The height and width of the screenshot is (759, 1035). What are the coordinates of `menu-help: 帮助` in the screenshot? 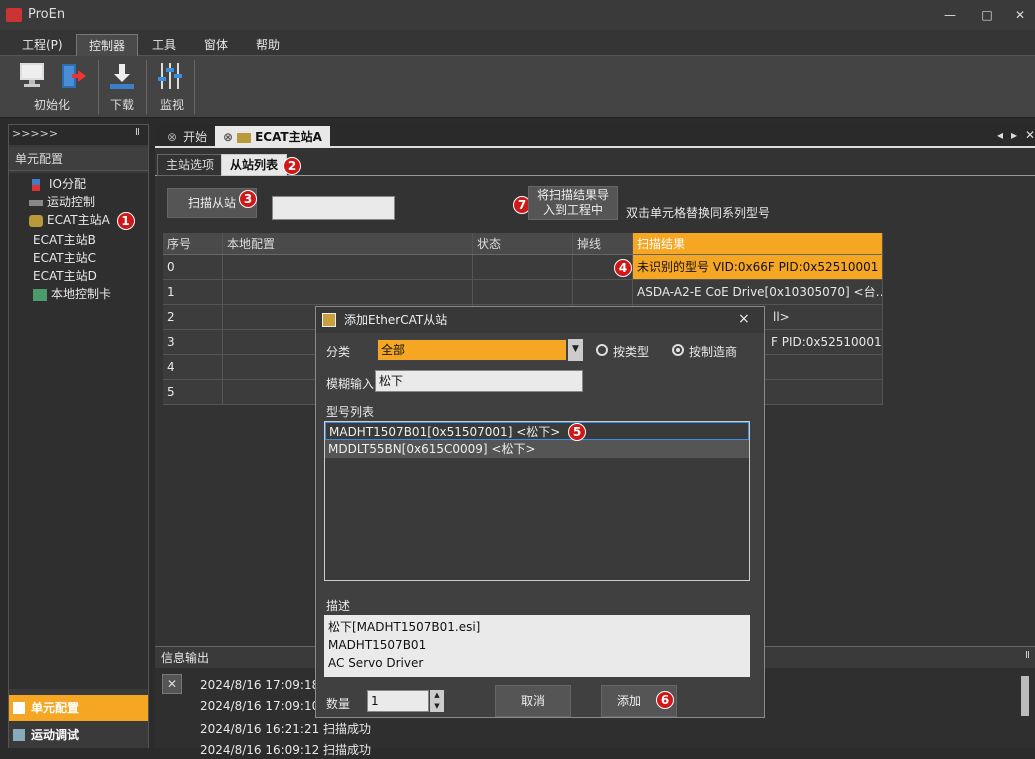 It's located at (268, 45).